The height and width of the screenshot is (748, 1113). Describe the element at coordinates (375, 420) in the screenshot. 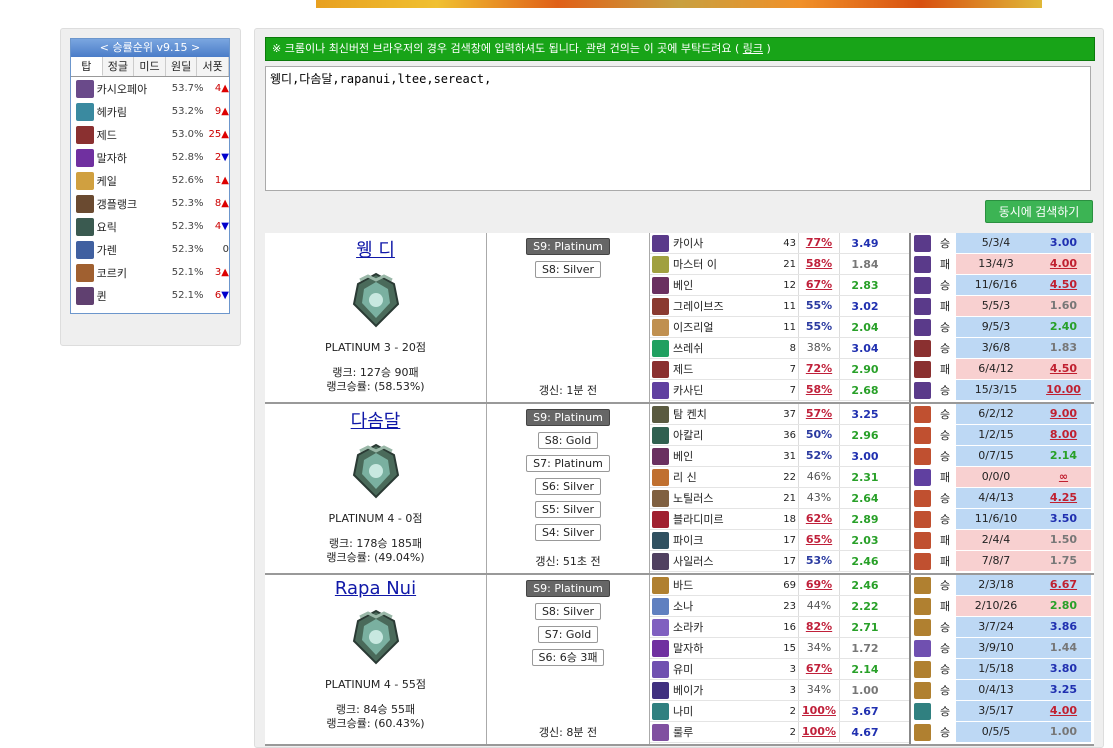

I see `player-name-link: 다솜달` at that location.